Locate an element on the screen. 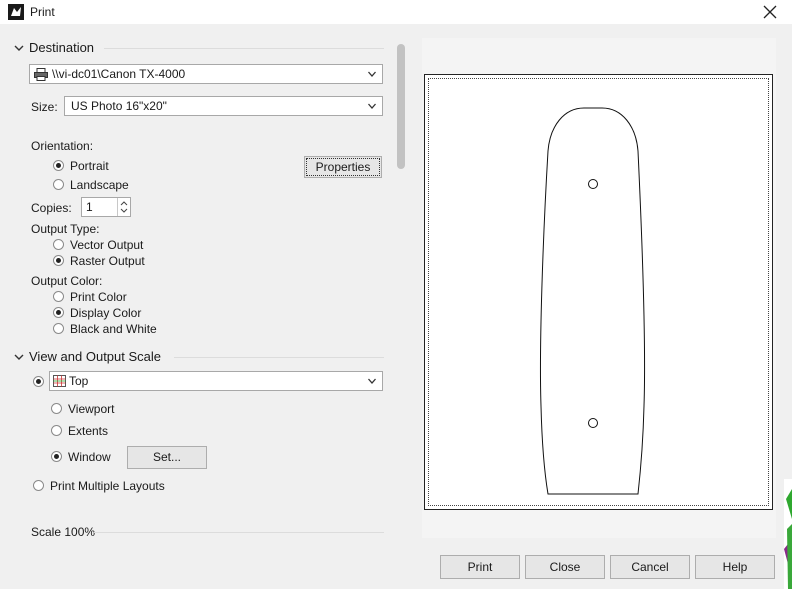 This screenshot has width=792, height=589. printer-icon is located at coordinates (41, 74).